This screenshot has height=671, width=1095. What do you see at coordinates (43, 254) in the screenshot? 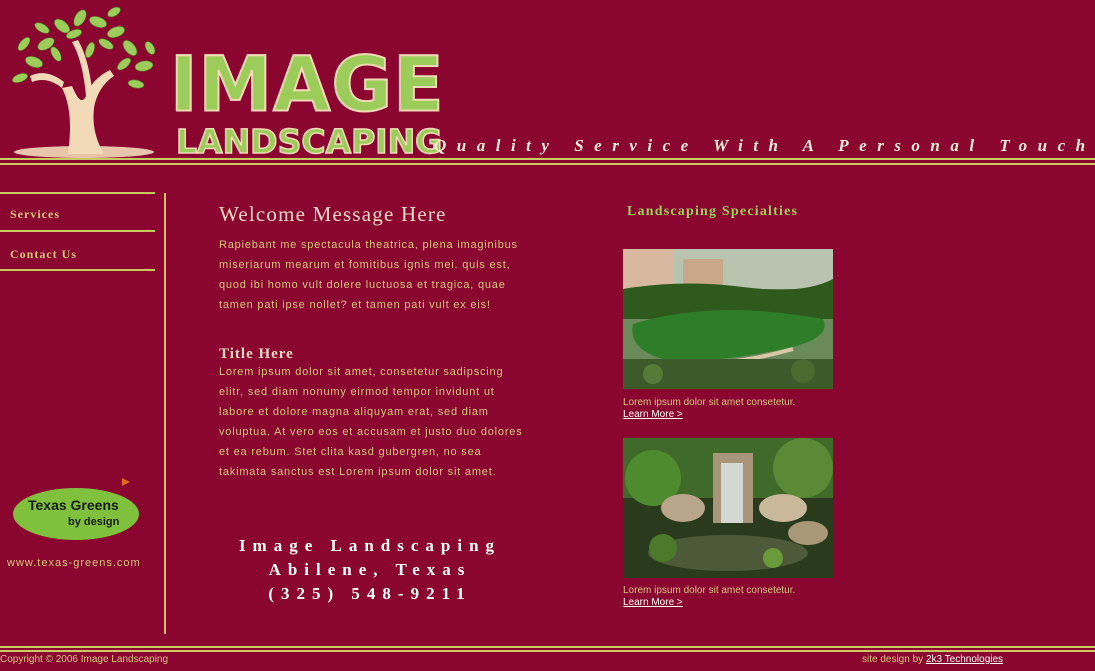
I see `sidebar-item-contact-us: Contact Us` at bounding box center [43, 254].